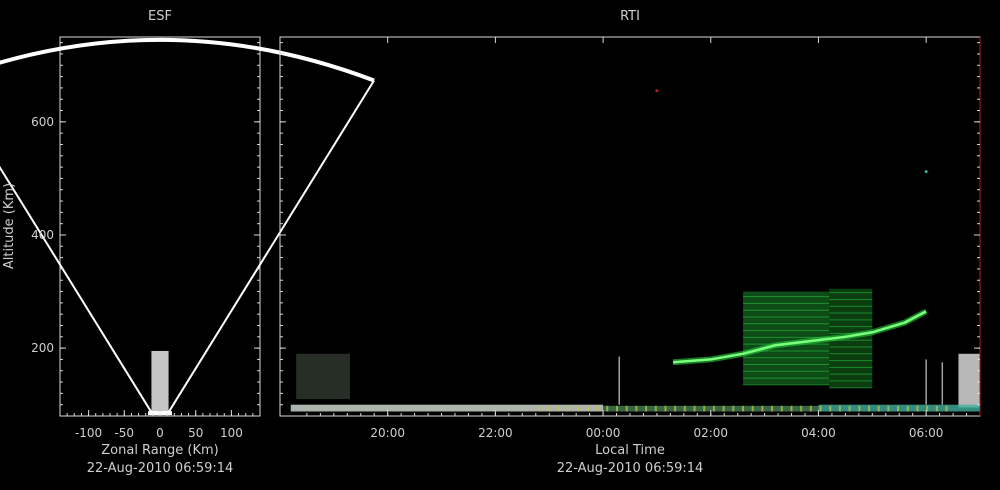 The width and height of the screenshot is (1000, 490). What do you see at coordinates (160, 16) in the screenshot?
I see `esf-chart-title: ESF` at bounding box center [160, 16].